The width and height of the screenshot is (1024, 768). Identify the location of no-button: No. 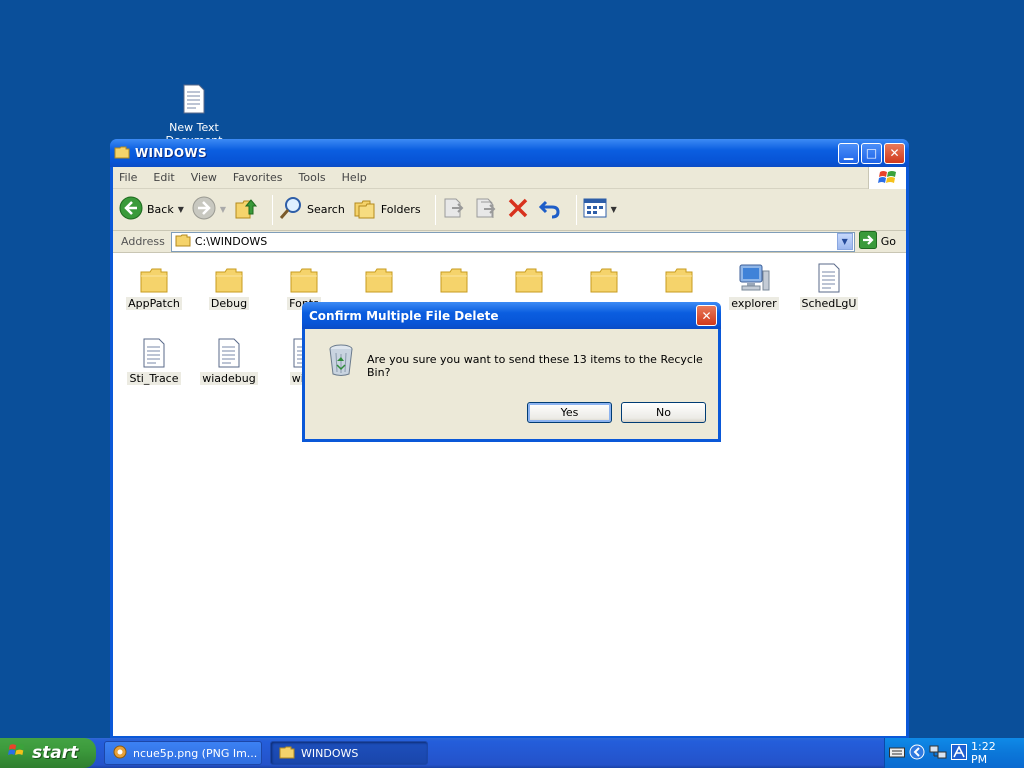
(663, 412).